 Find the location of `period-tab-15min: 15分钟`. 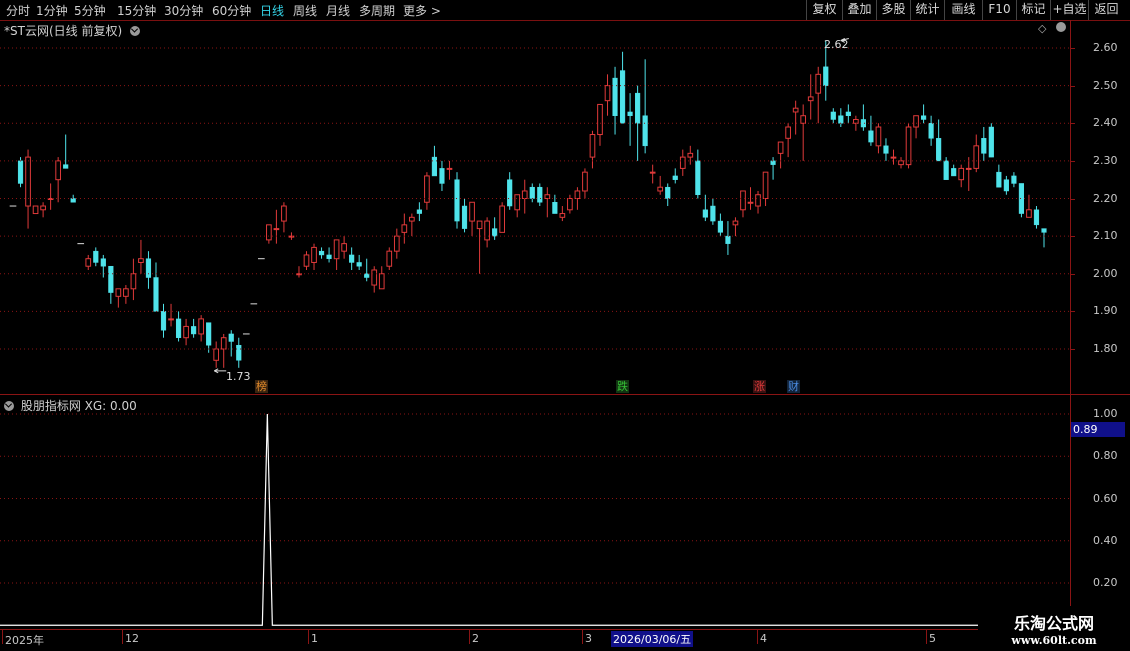

period-tab-15min: 15分钟 is located at coordinates (136, 10).